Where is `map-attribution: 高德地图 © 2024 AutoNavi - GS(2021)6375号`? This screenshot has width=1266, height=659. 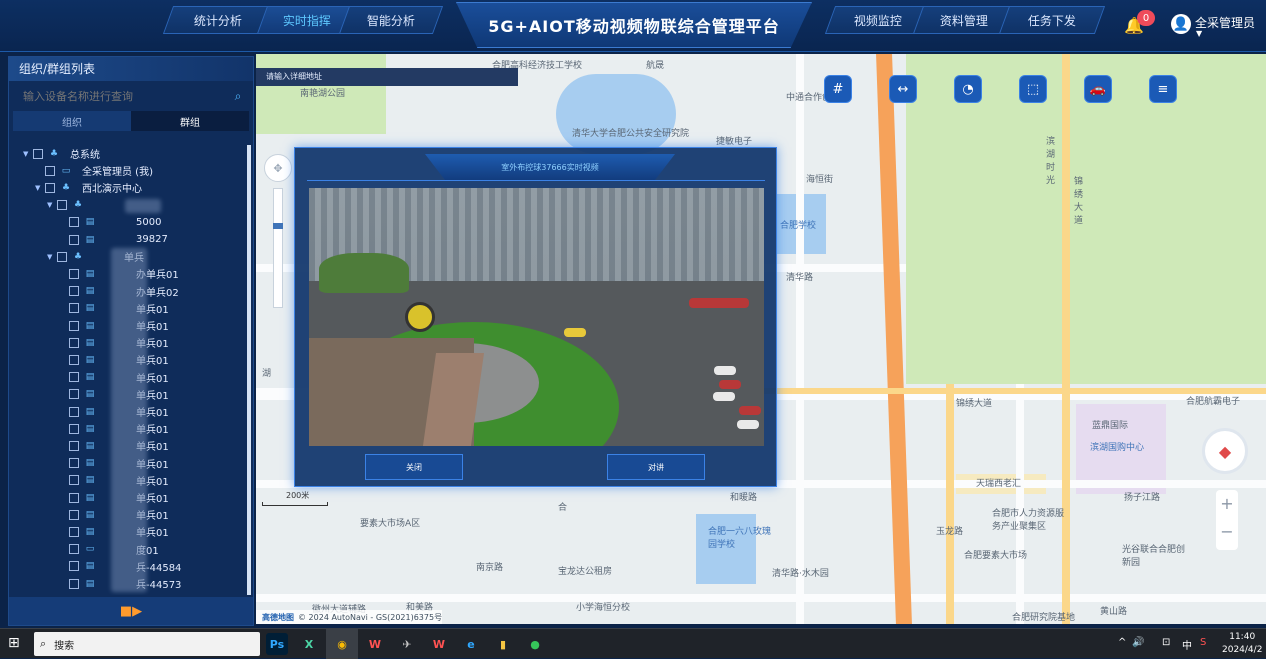
map-attribution: 高德地图 © 2024 AutoNavi - GS(2021)6375号 is located at coordinates (349, 617).